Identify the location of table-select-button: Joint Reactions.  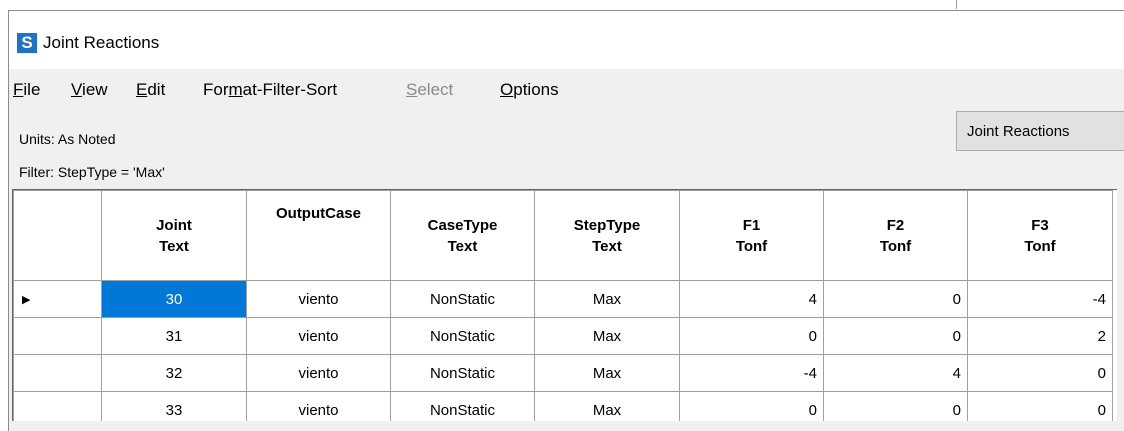
(1040, 131).